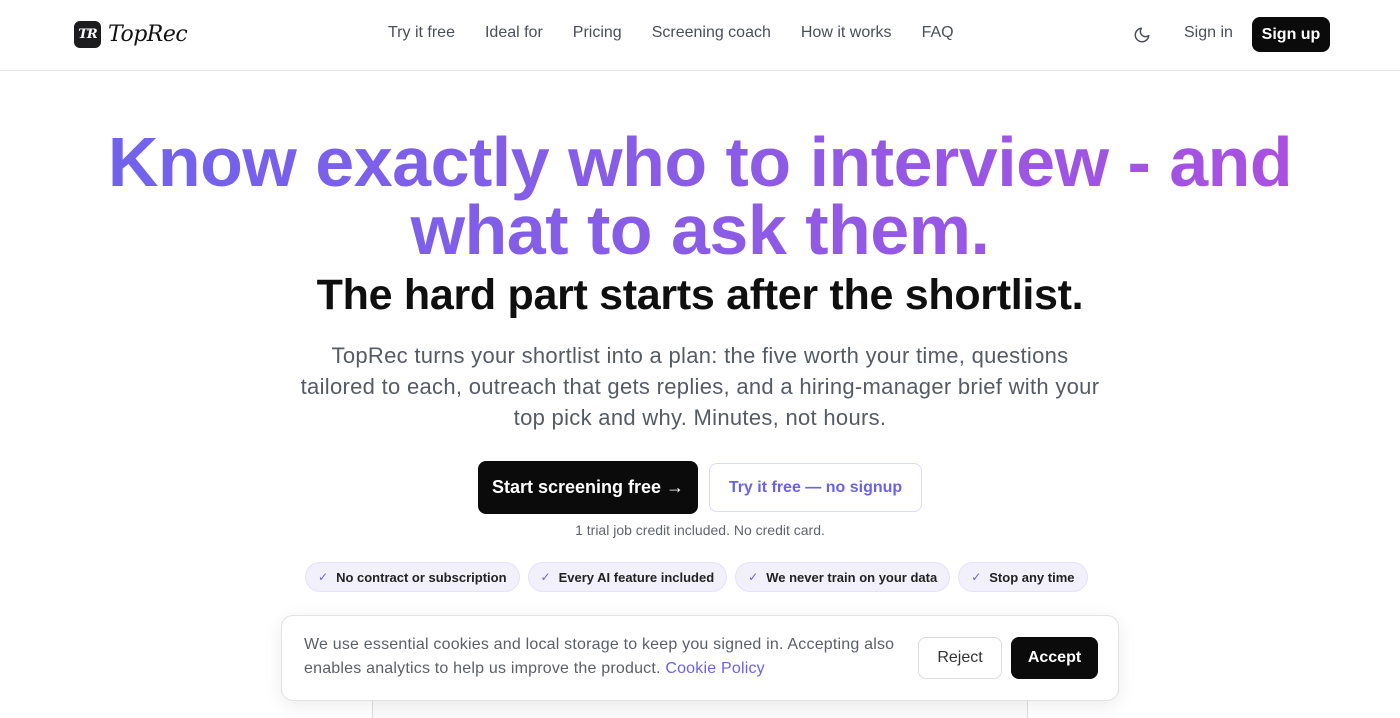 The image size is (1400, 718). I want to click on feature-pill: ✓ Every AI feature included, so click(627, 577).